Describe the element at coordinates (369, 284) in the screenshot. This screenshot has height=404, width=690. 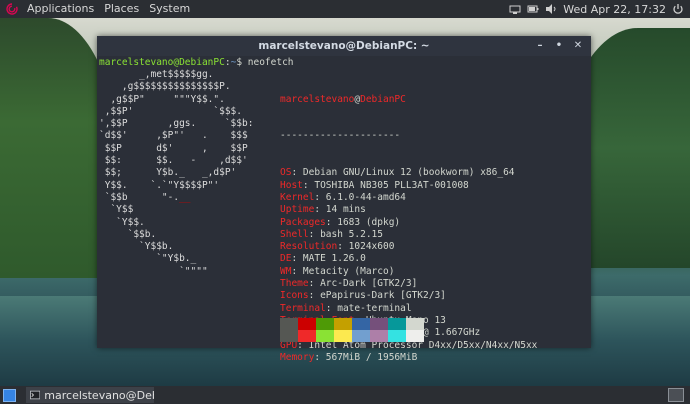
I see `info-value: Arc-Dark [GTK2/3]` at that location.